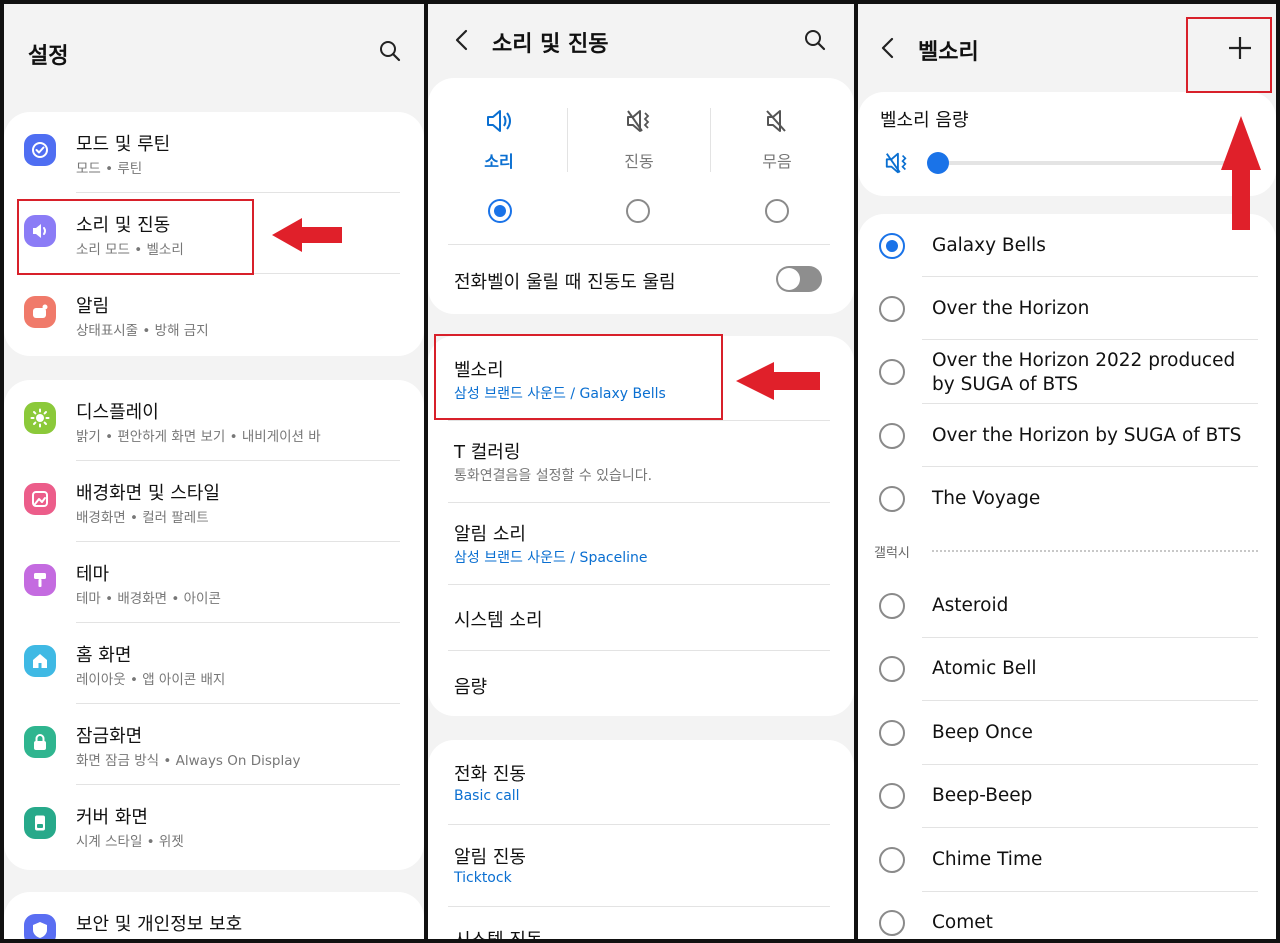 The image size is (1280, 943). What do you see at coordinates (641, 782) in the screenshot?
I see `call-vibration-row: 전화 진동 Basic call` at bounding box center [641, 782].